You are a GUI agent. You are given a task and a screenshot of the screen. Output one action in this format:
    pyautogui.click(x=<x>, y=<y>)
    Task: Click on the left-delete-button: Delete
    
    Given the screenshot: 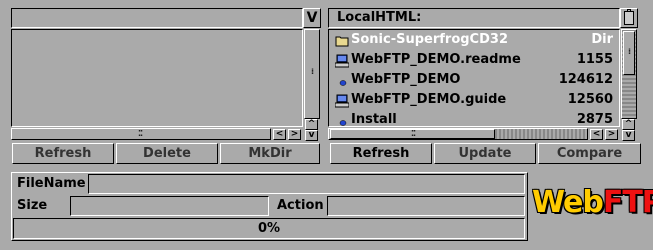 What is the action you would take?
    pyautogui.click(x=167, y=153)
    